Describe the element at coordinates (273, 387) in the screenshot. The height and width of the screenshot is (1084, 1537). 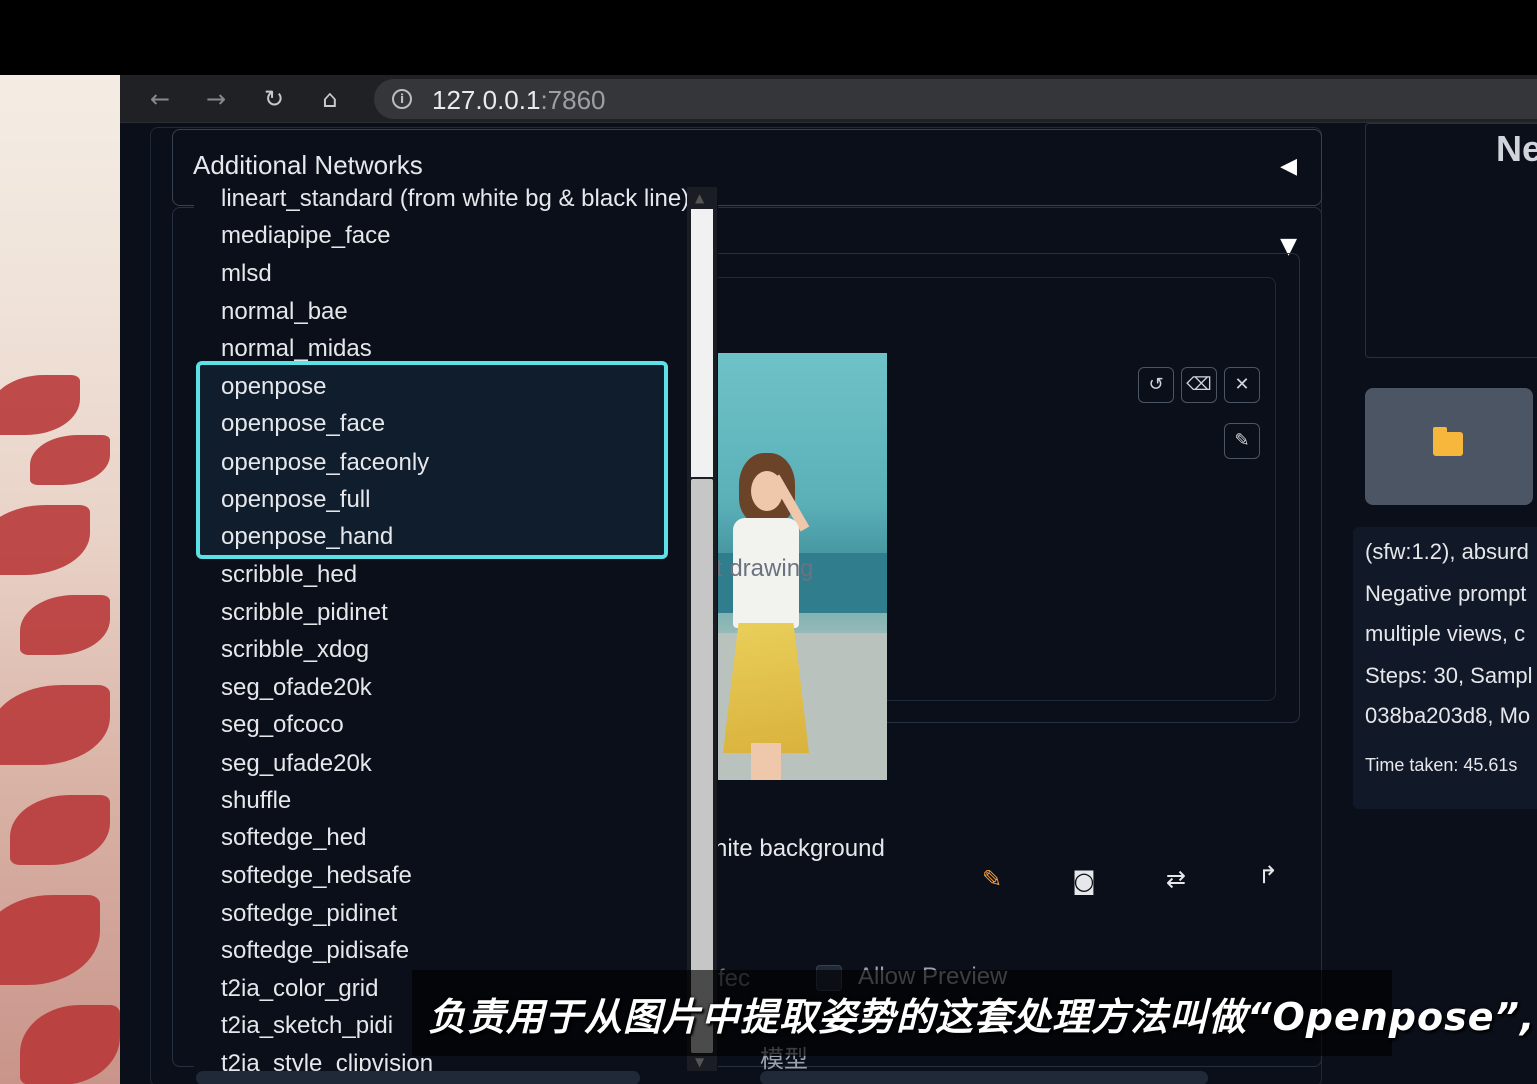
I see `dropdown-option-openpose: openpose` at that location.